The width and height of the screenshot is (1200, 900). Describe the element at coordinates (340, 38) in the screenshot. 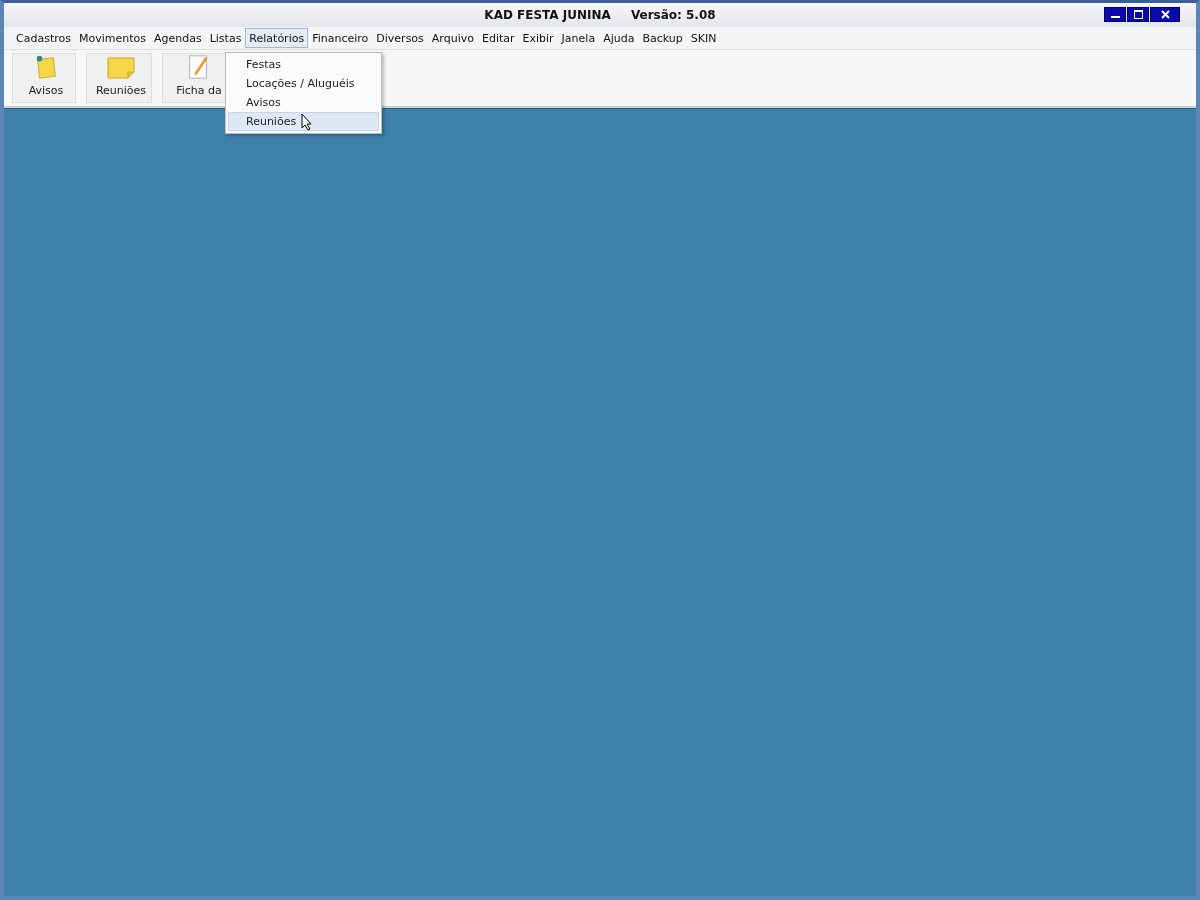

I see `menu-item: Financeiro` at that location.